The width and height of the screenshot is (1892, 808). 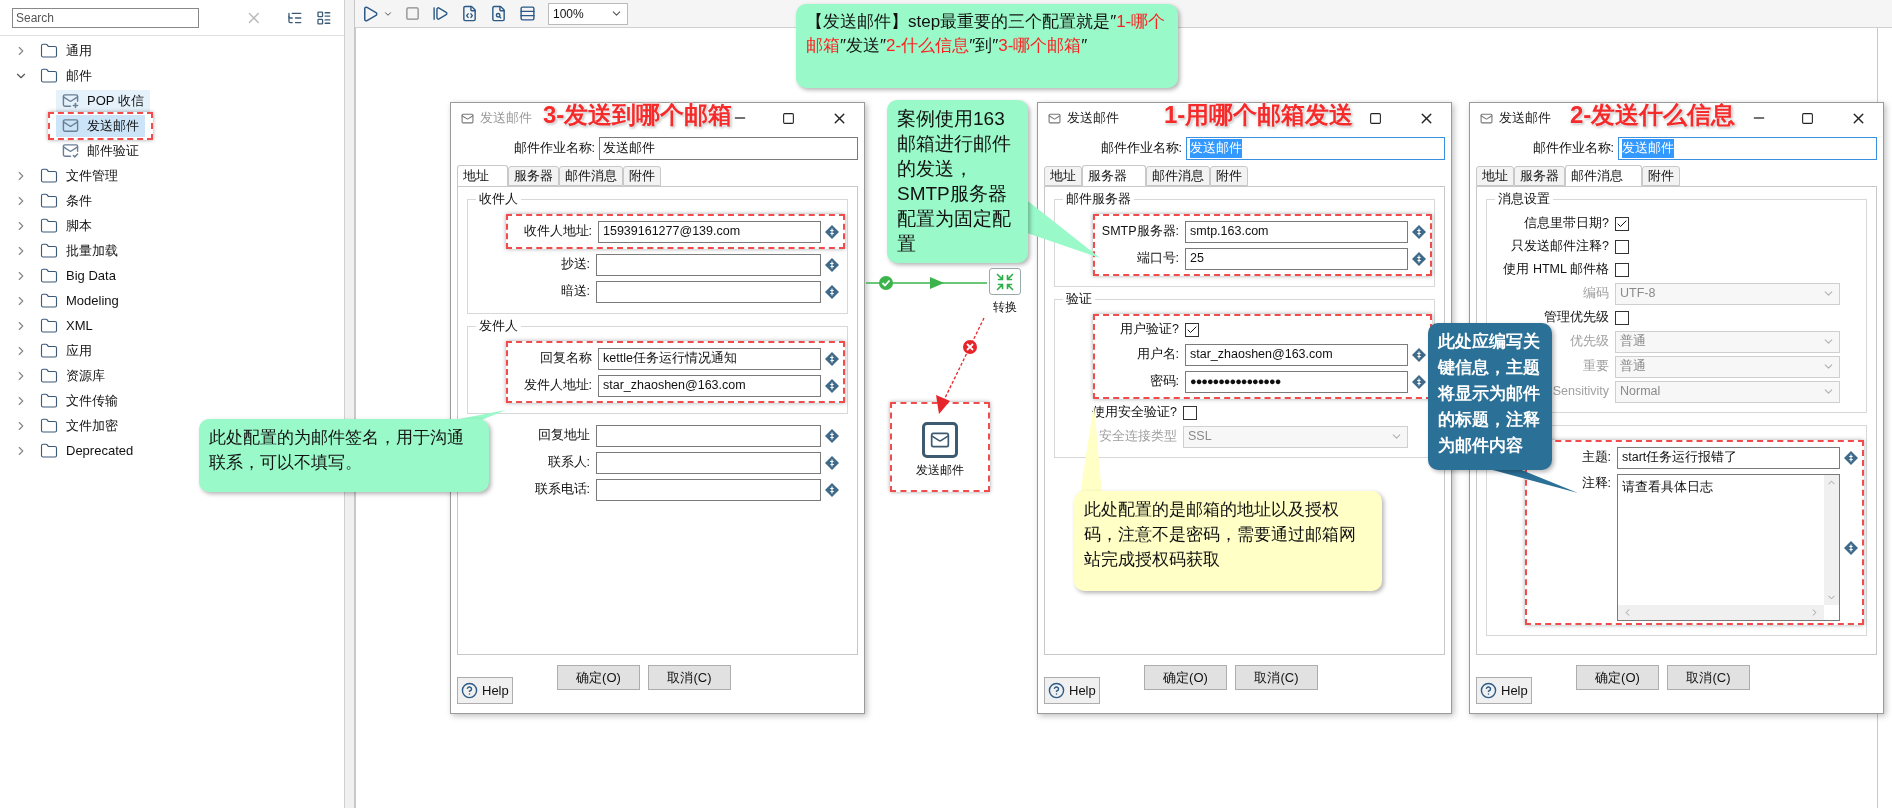 What do you see at coordinates (370, 13) in the screenshot?
I see `play-icon` at bounding box center [370, 13].